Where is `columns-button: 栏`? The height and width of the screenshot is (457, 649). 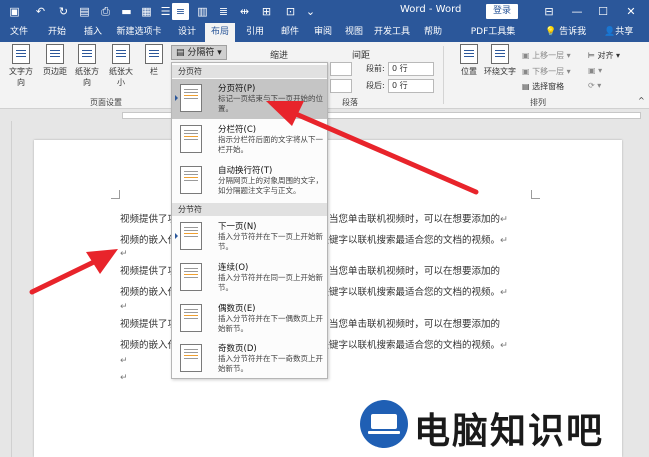
columns-button: 栏 is located at coordinates (154, 60).